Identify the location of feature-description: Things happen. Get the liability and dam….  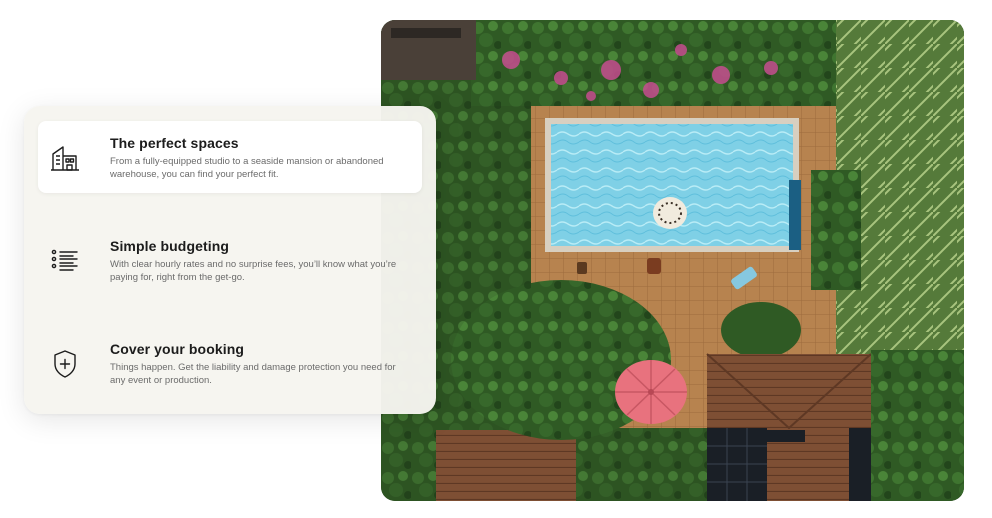
(253, 374).